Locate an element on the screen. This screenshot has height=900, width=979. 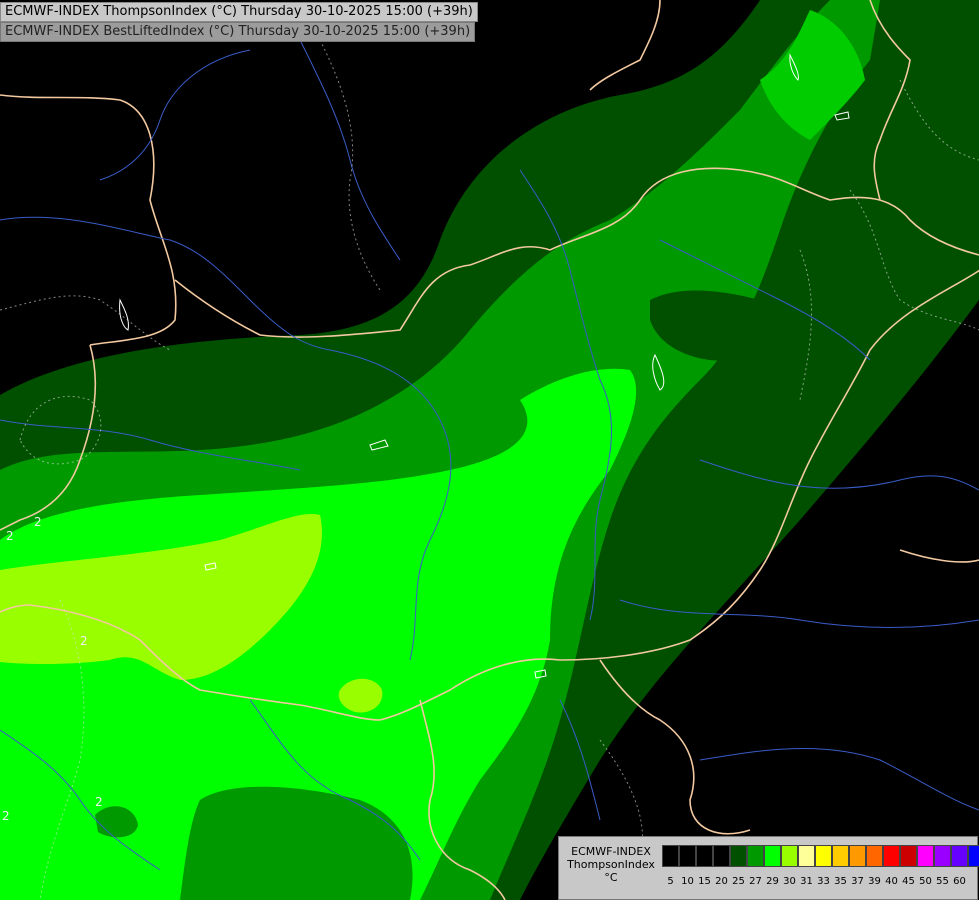
legend-label: 30 is located at coordinates (789, 881).